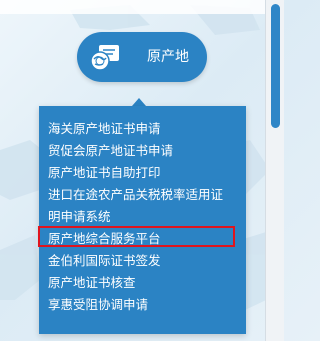 The height and width of the screenshot is (341, 320). What do you see at coordinates (104, 129) in the screenshot?
I see `menu-item-customs-certificate: 海关原产地证书申请` at bounding box center [104, 129].